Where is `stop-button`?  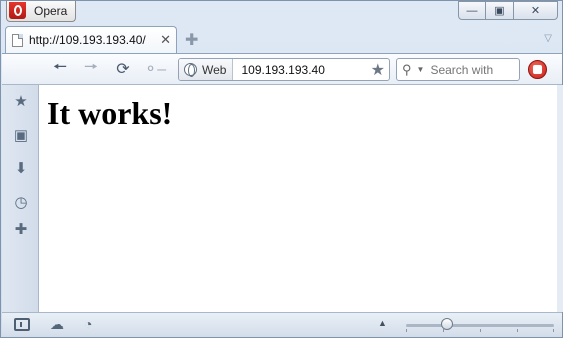
stop-button is located at coordinates (537, 69).